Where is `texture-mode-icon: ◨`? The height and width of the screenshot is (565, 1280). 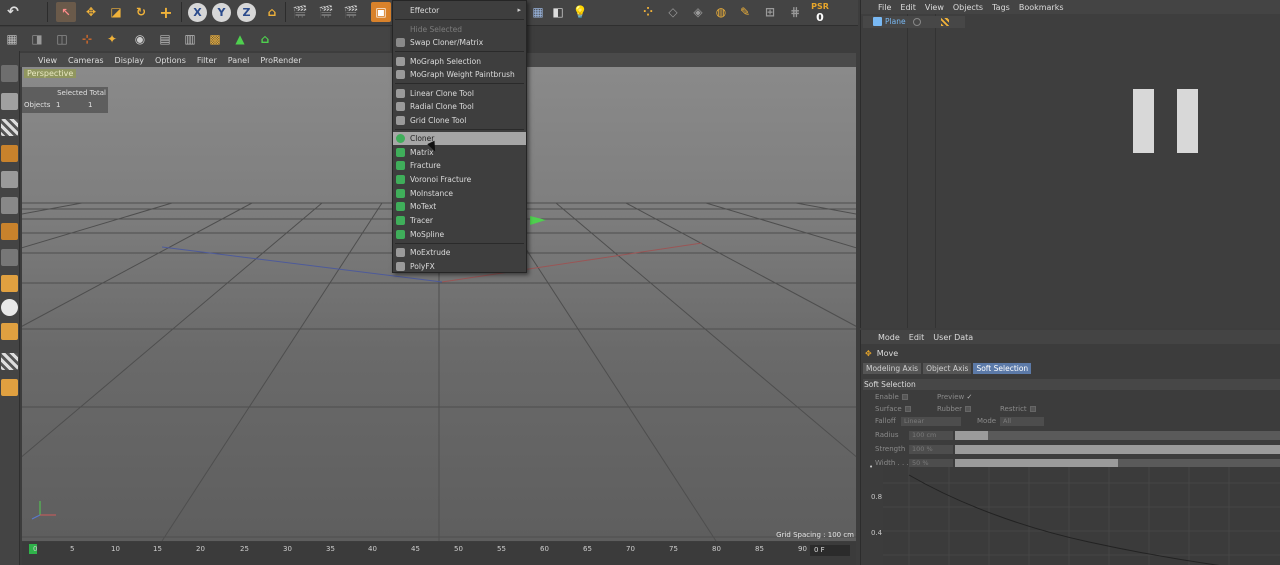
texture-mode-icon: ◨ is located at coordinates (37, 39).